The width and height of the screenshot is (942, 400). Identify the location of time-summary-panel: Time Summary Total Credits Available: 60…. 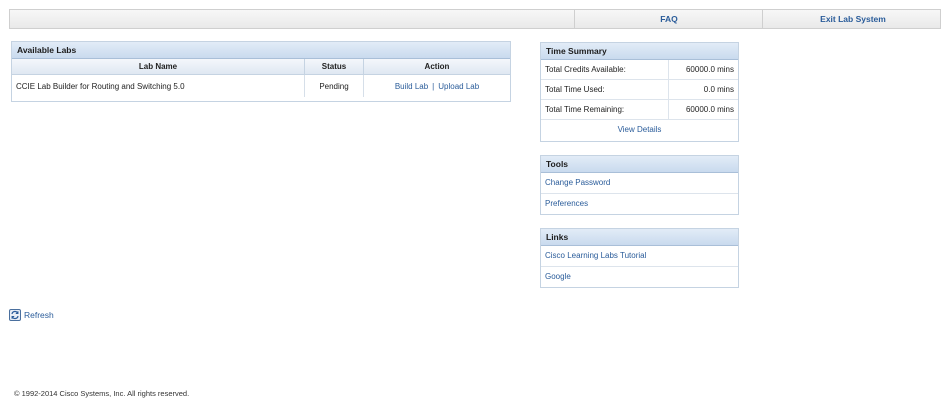
(639, 92).